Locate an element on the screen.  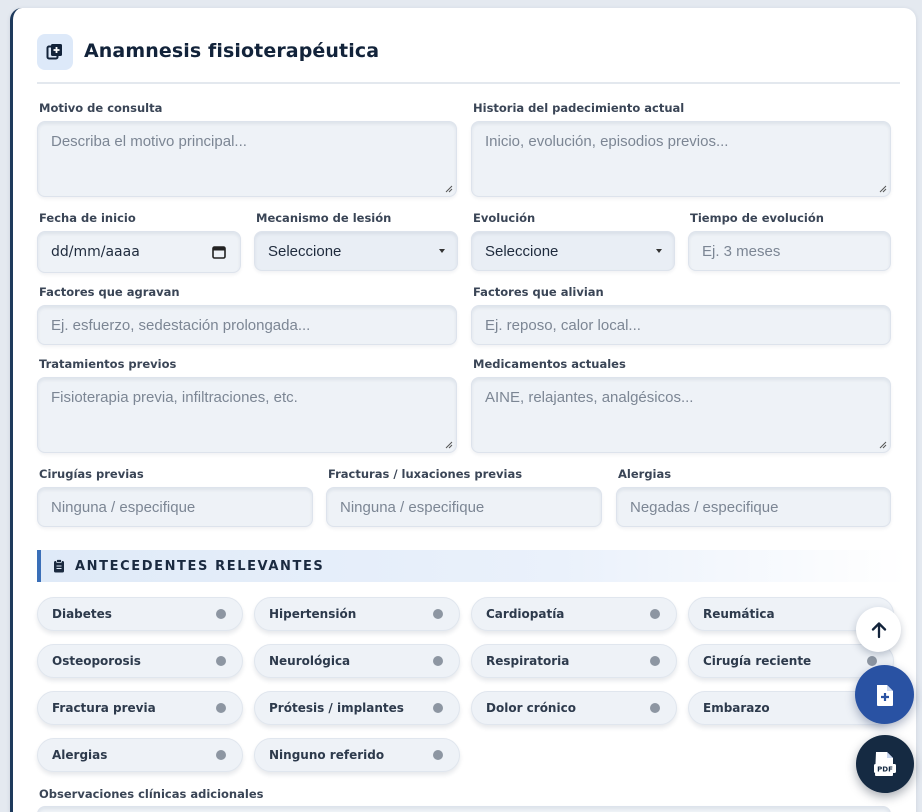
fracturas-input: Ninguna / especifique is located at coordinates (464, 507).